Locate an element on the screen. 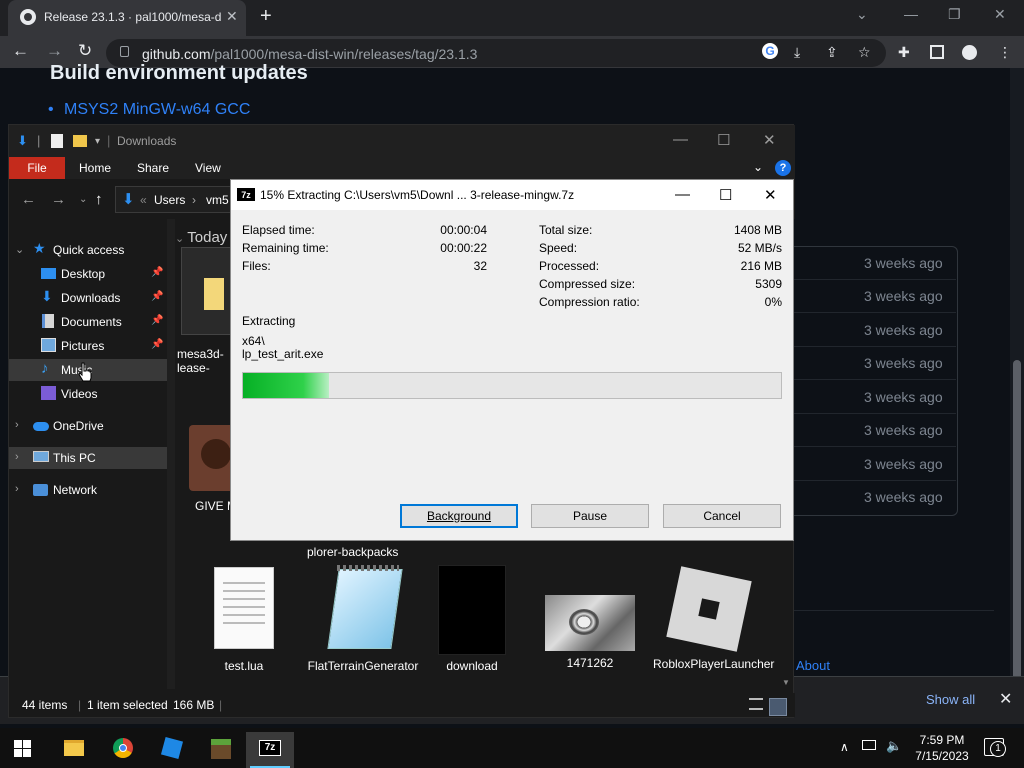 The width and height of the screenshot is (1024, 768). properties-icon is located at coordinates (57, 141).